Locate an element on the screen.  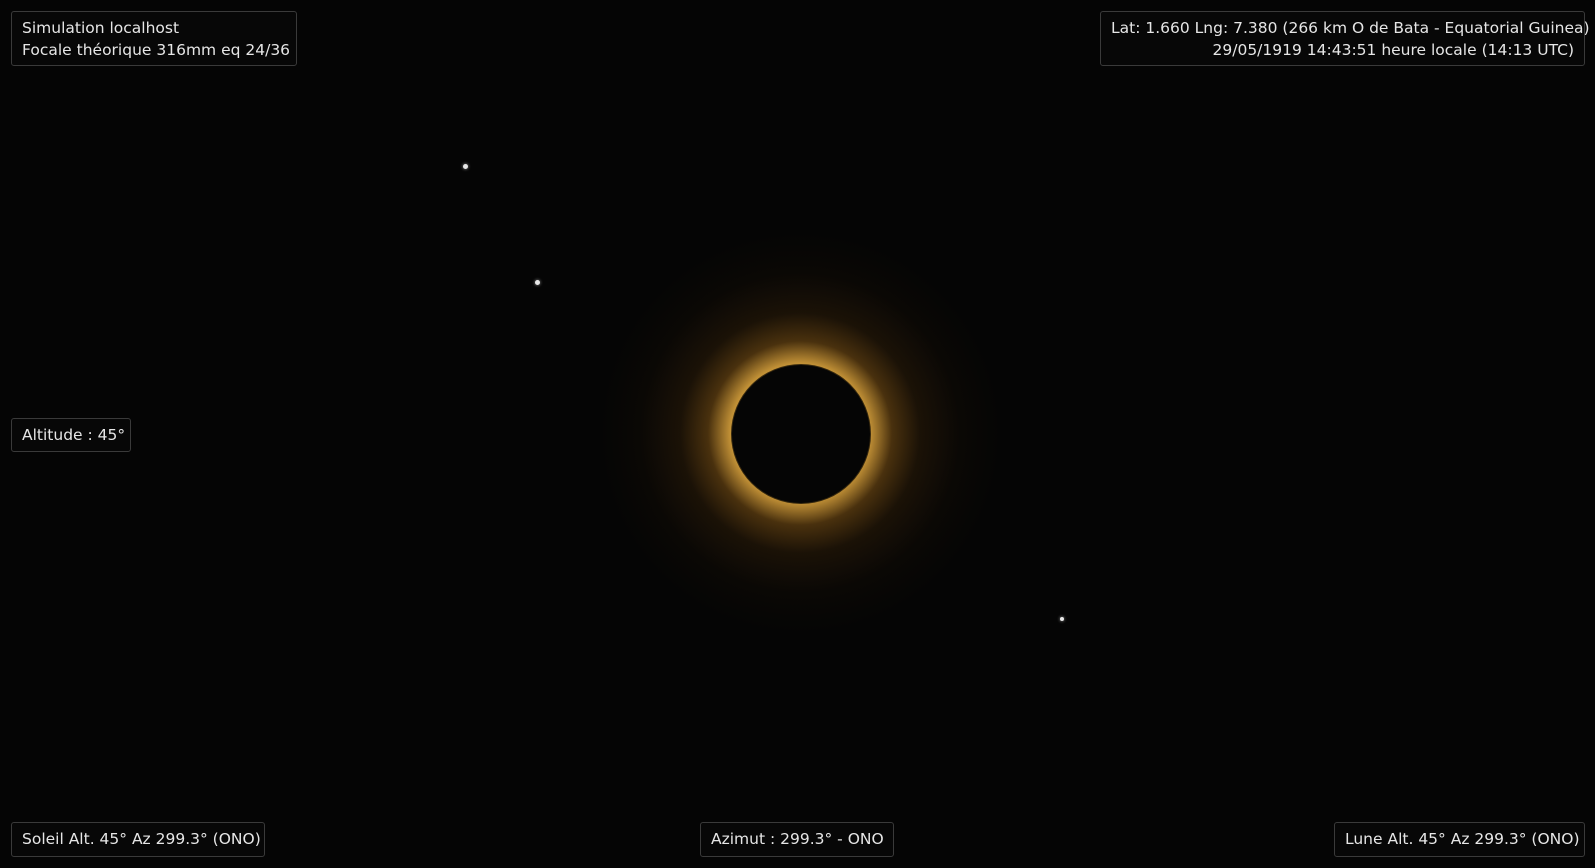
azimuth-indicator: Azimut : 299.3° - ONO is located at coordinates (797, 839).